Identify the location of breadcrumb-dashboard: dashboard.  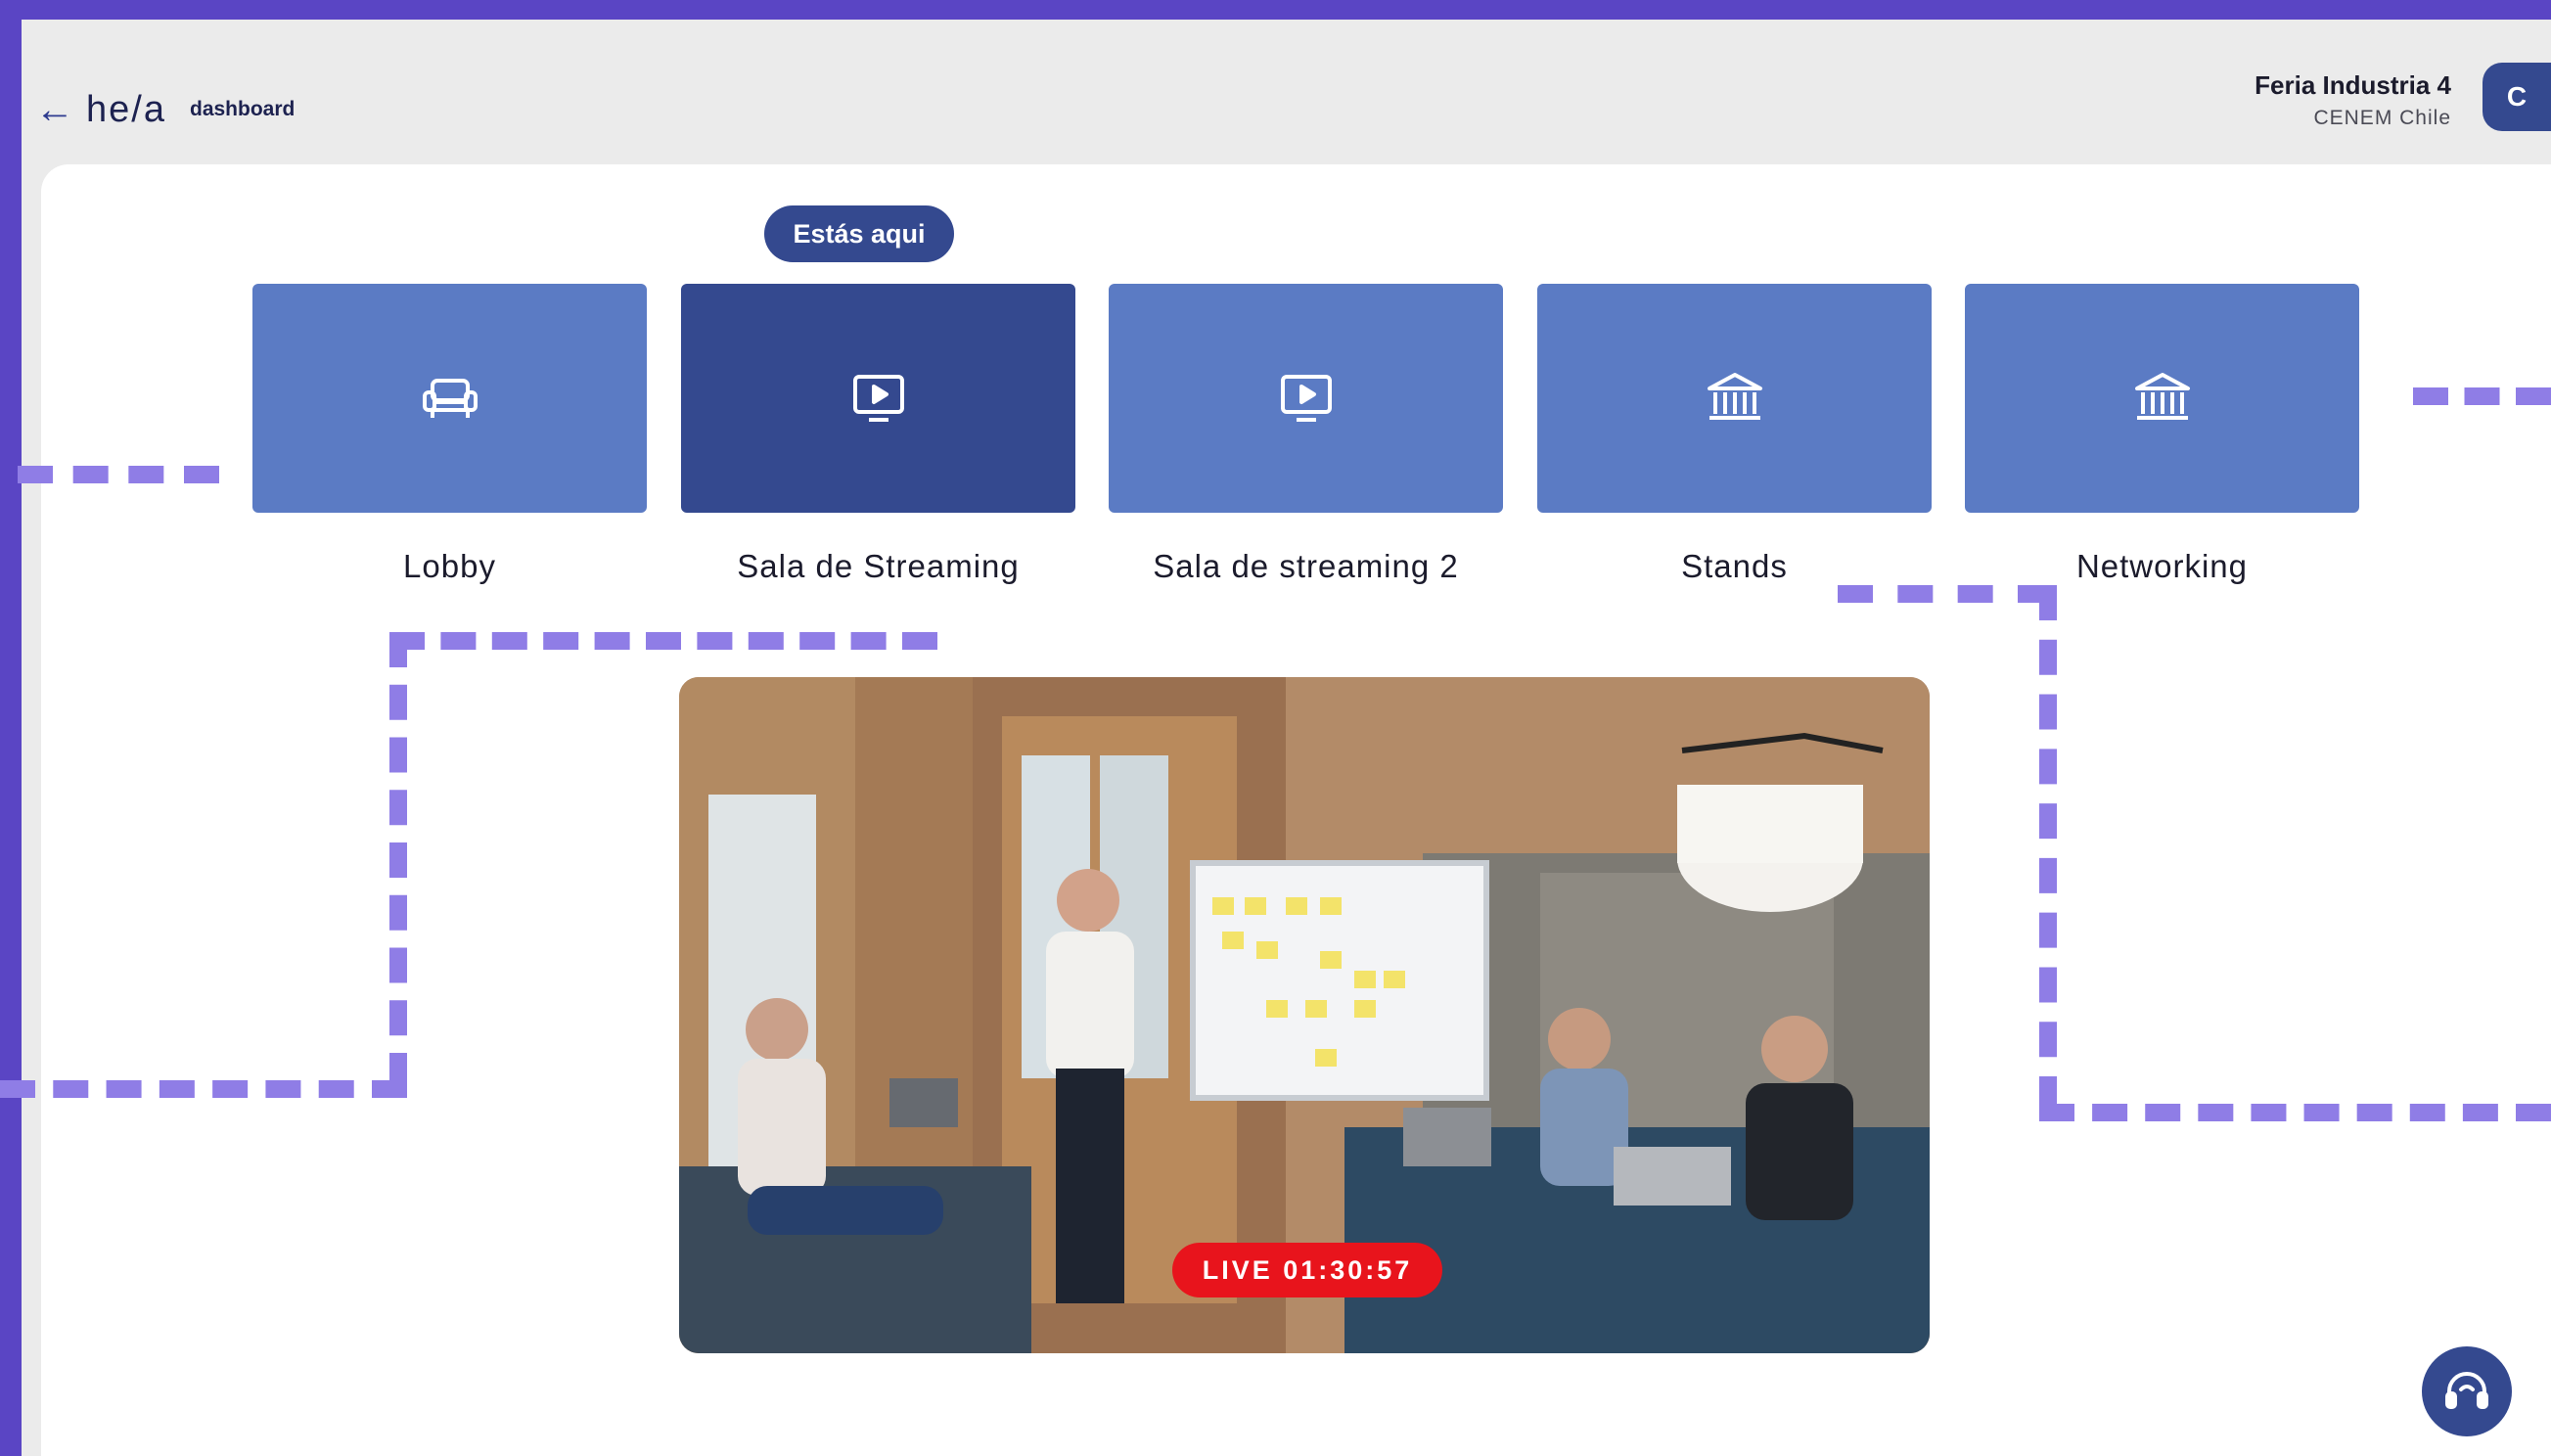
(243, 109).